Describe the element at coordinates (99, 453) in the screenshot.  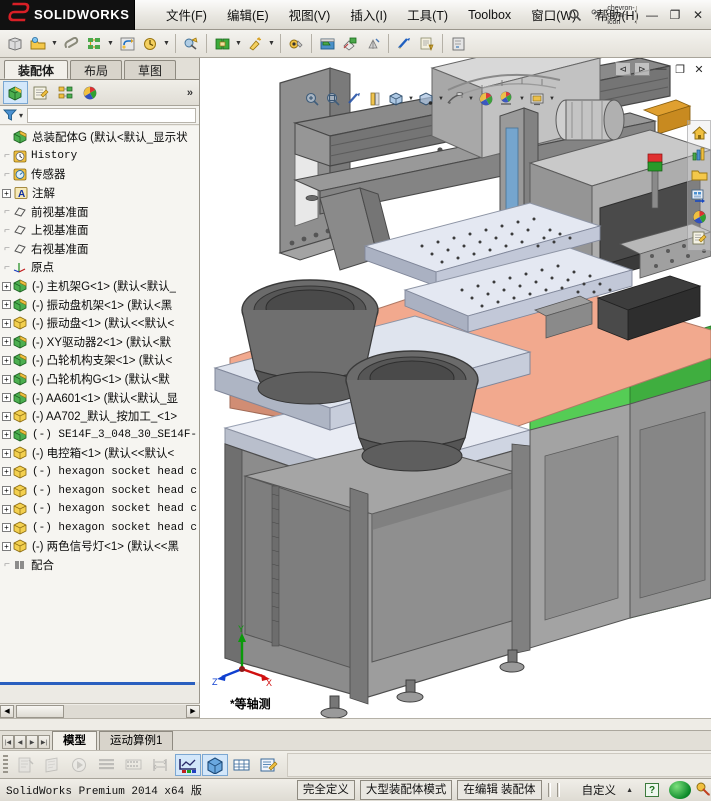
I see `tree-item-component: + (-) 电控箱<1> (默认<<默认<` at that location.